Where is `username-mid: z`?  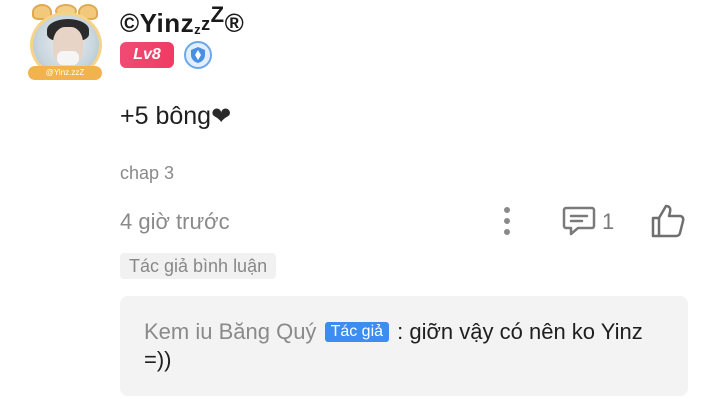 username-mid: z is located at coordinates (206, 24).